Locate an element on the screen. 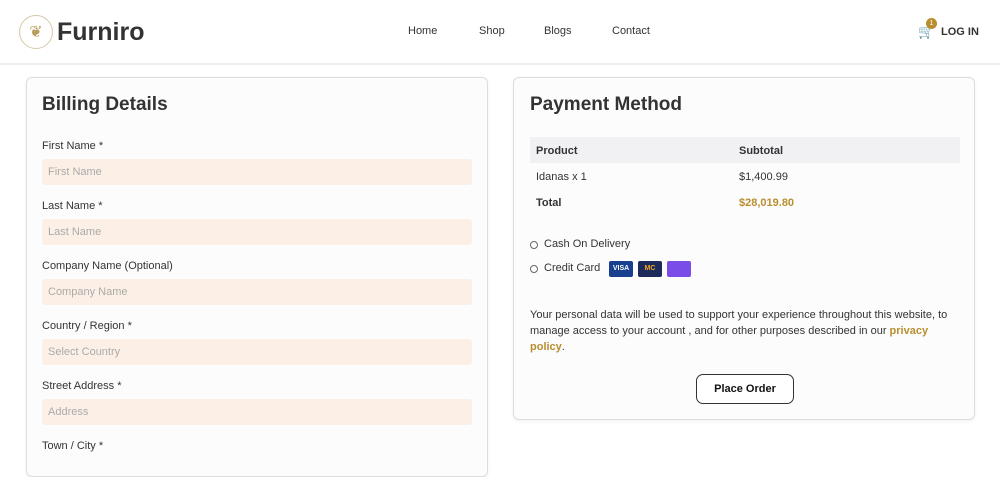 The width and height of the screenshot is (1000, 477). company-input is located at coordinates (257, 292).